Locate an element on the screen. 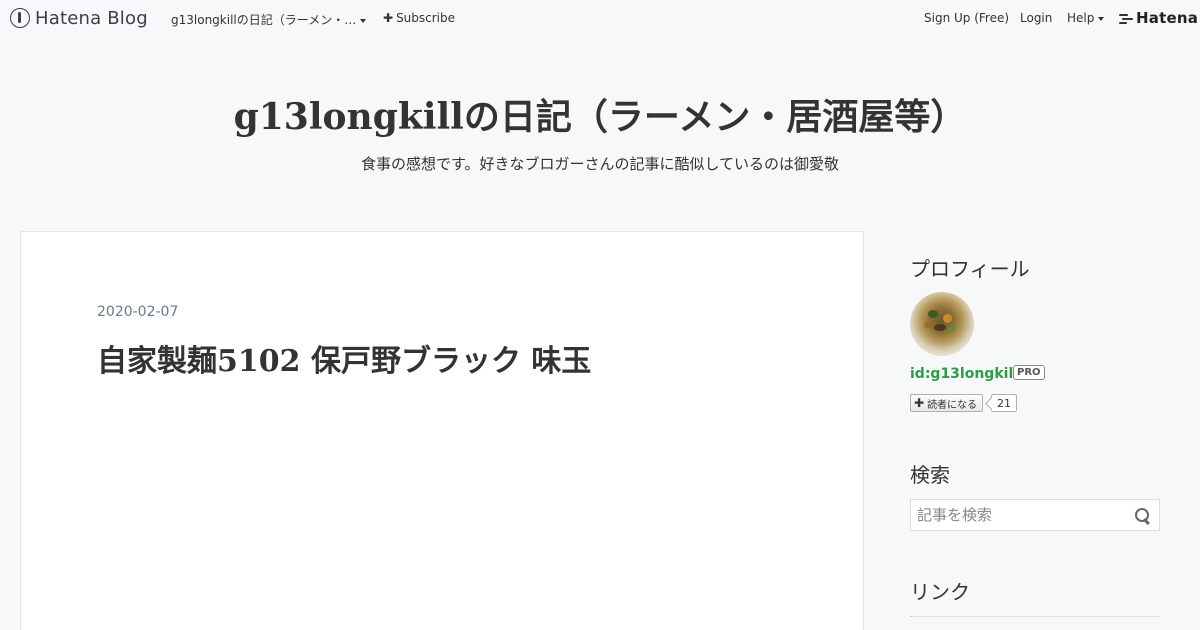 The height and width of the screenshot is (630, 1200). hatena-logo-text: Hatena is located at coordinates (1167, 18).